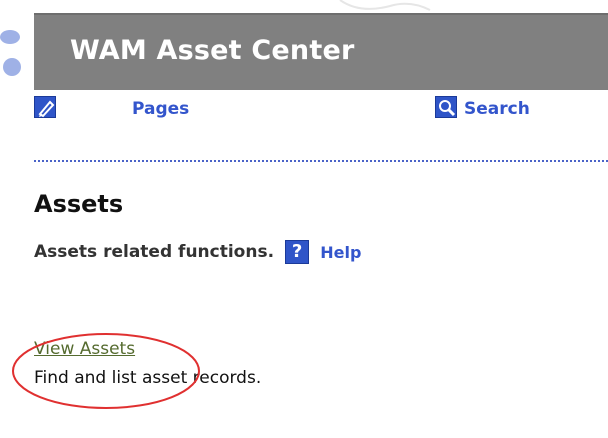  I want to click on help-link: Help, so click(340, 252).